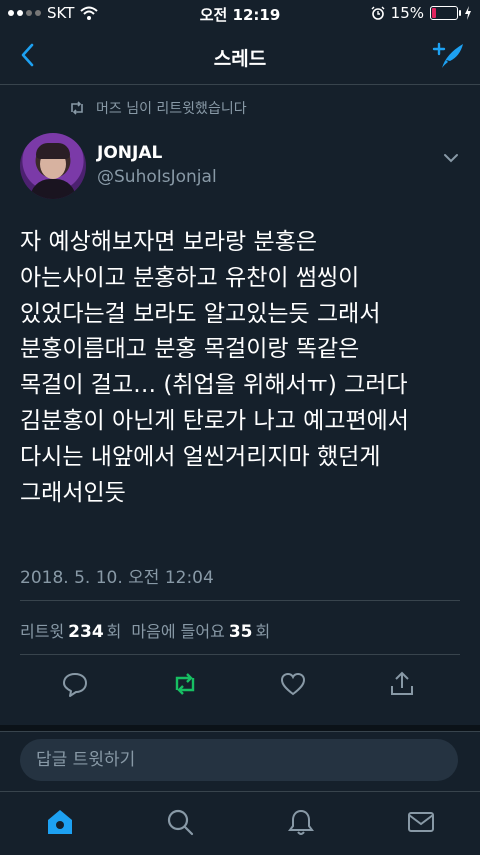 The width and height of the screenshot is (480, 855). What do you see at coordinates (240, 823) in the screenshot?
I see `tab-bar` at bounding box center [240, 823].